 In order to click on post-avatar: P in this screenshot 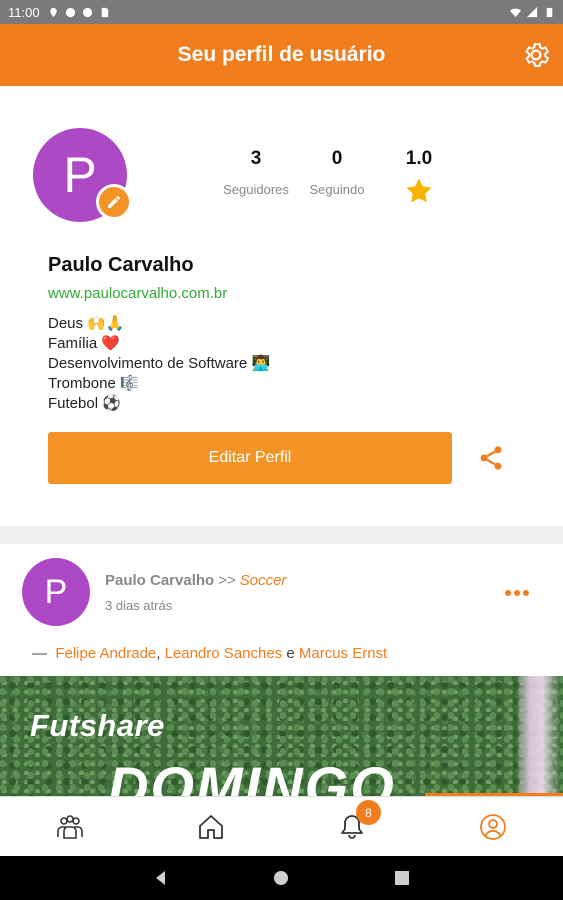, I will do `click(56, 592)`.